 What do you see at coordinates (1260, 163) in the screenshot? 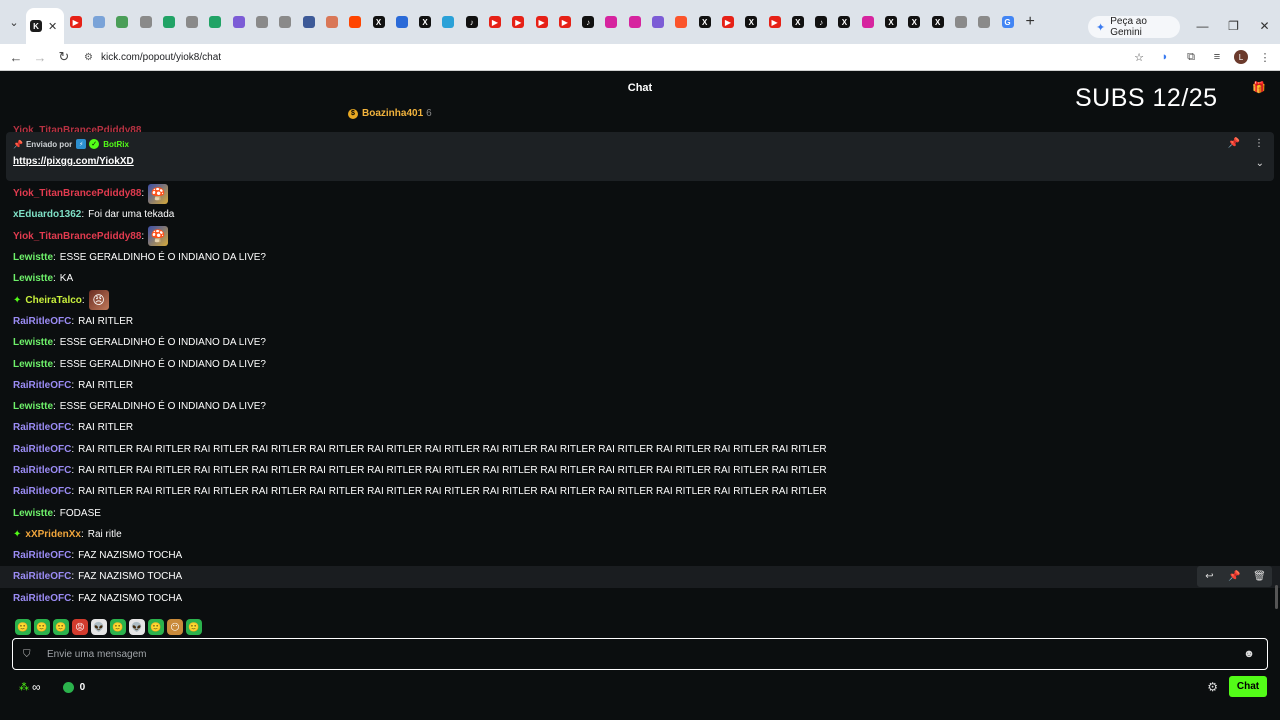
I see `chevron-down-icon: ⌄` at bounding box center [1260, 163].